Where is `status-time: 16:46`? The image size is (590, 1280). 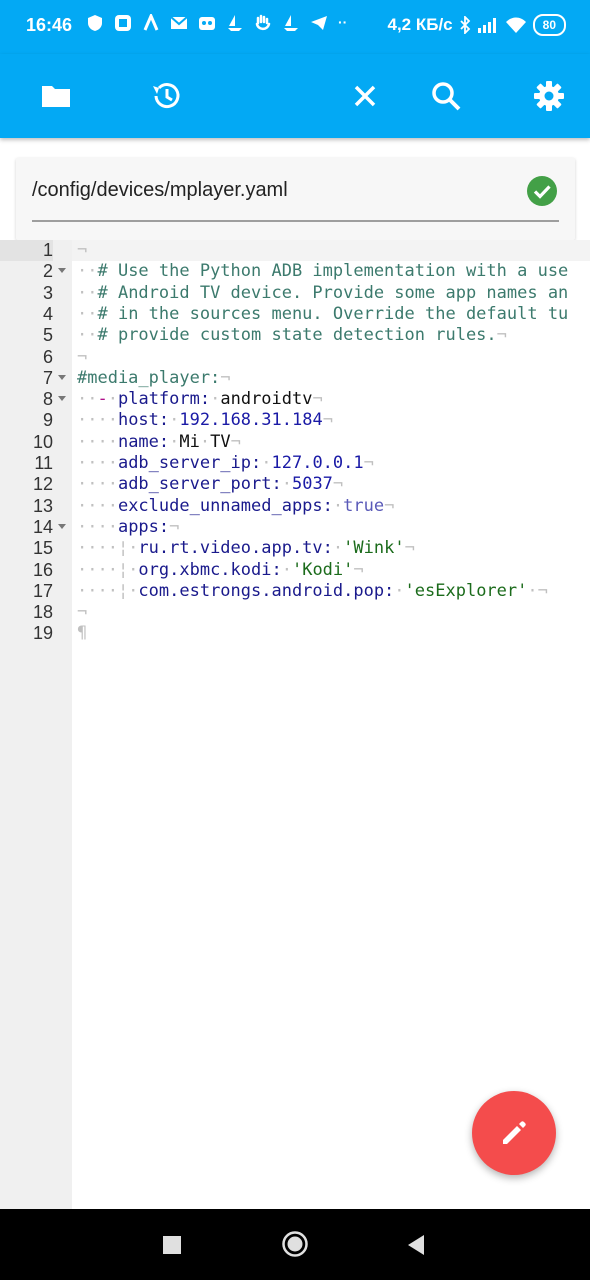 status-time: 16:46 is located at coordinates (49, 25).